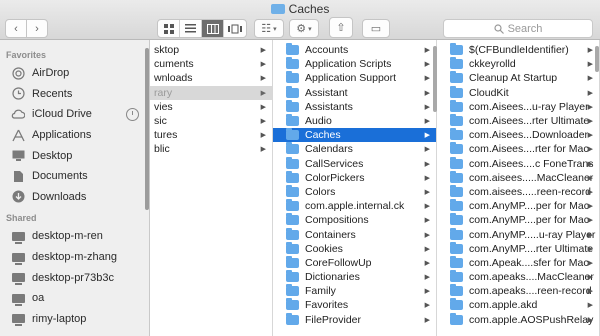  Describe the element at coordinates (354, 319) in the screenshot. I see `list-item: FileProvider ▶` at that location.